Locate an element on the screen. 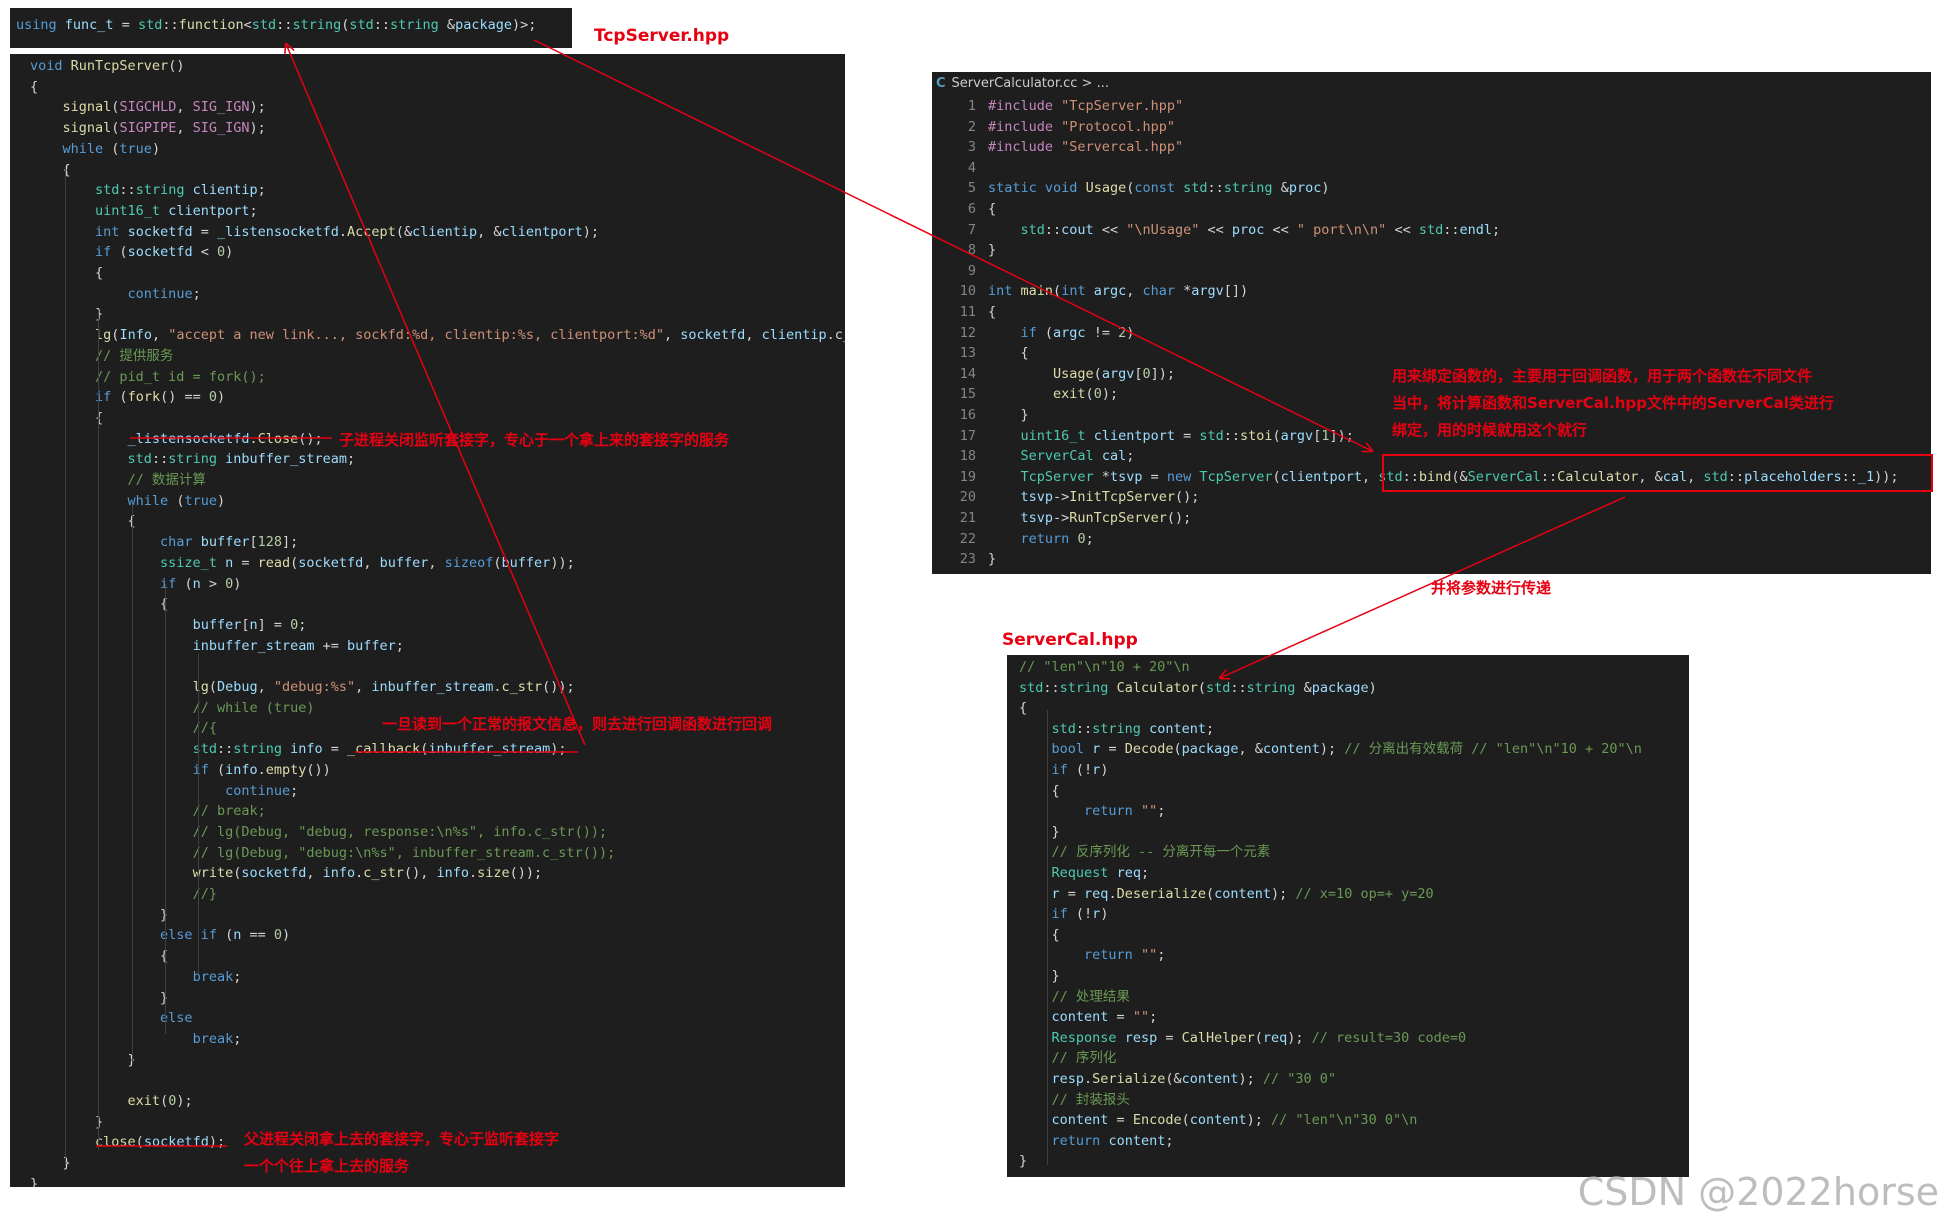 The image size is (1945, 1220). bind-to-calculator-arrow is located at coordinates (1423, 587).